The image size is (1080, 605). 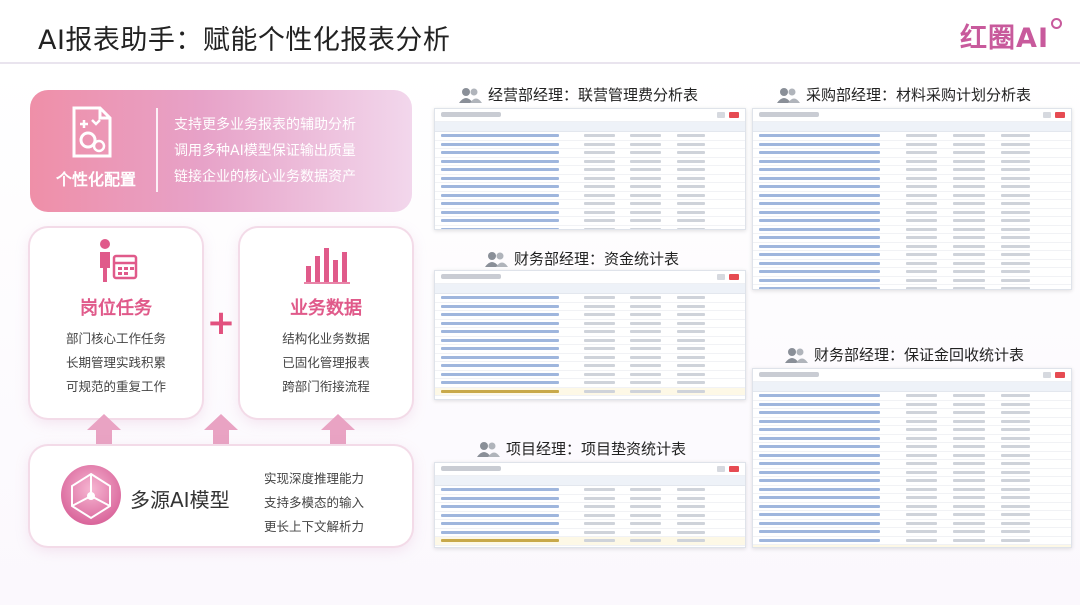 I want to click on report-title-1: 经营部经理：联营管理费分析表, so click(x=578, y=94).